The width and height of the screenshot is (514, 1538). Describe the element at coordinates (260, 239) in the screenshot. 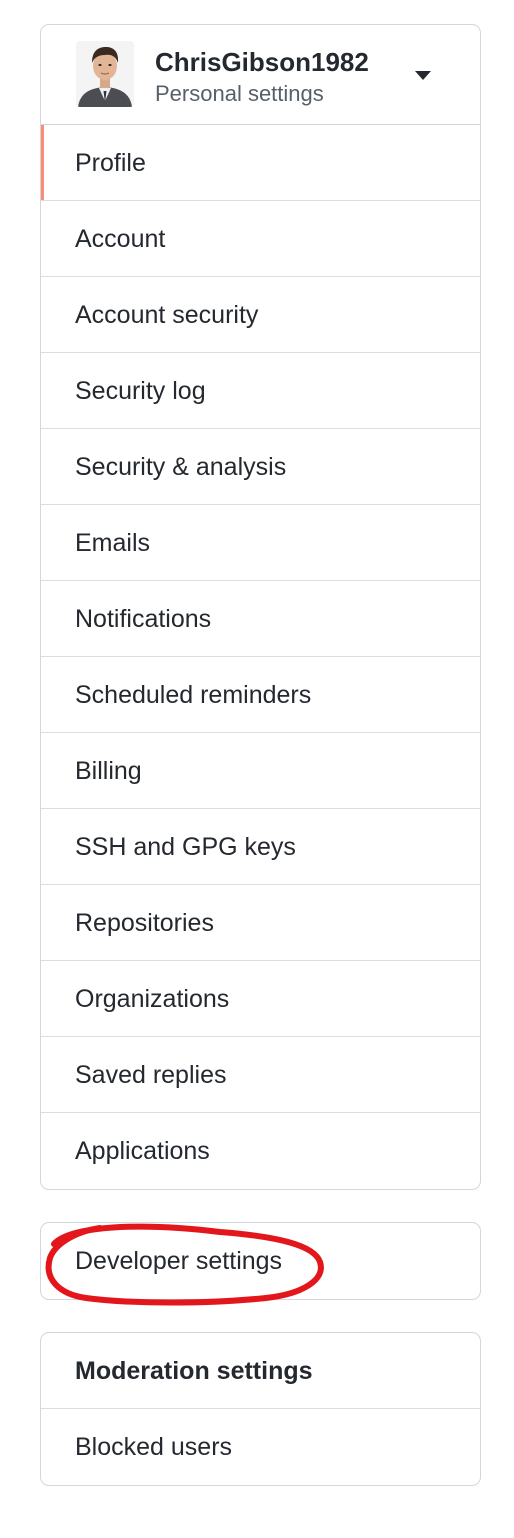

I see `nav-item-account: Account` at that location.